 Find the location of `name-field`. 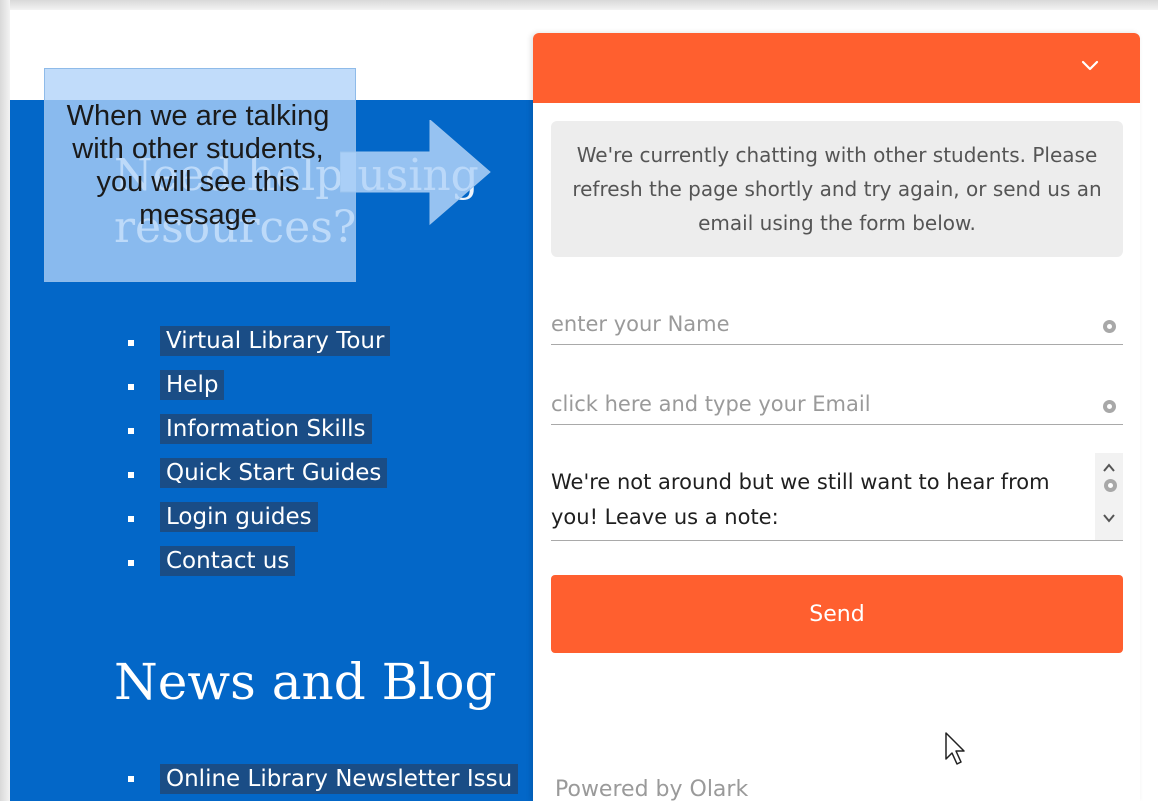

name-field is located at coordinates (837, 324).